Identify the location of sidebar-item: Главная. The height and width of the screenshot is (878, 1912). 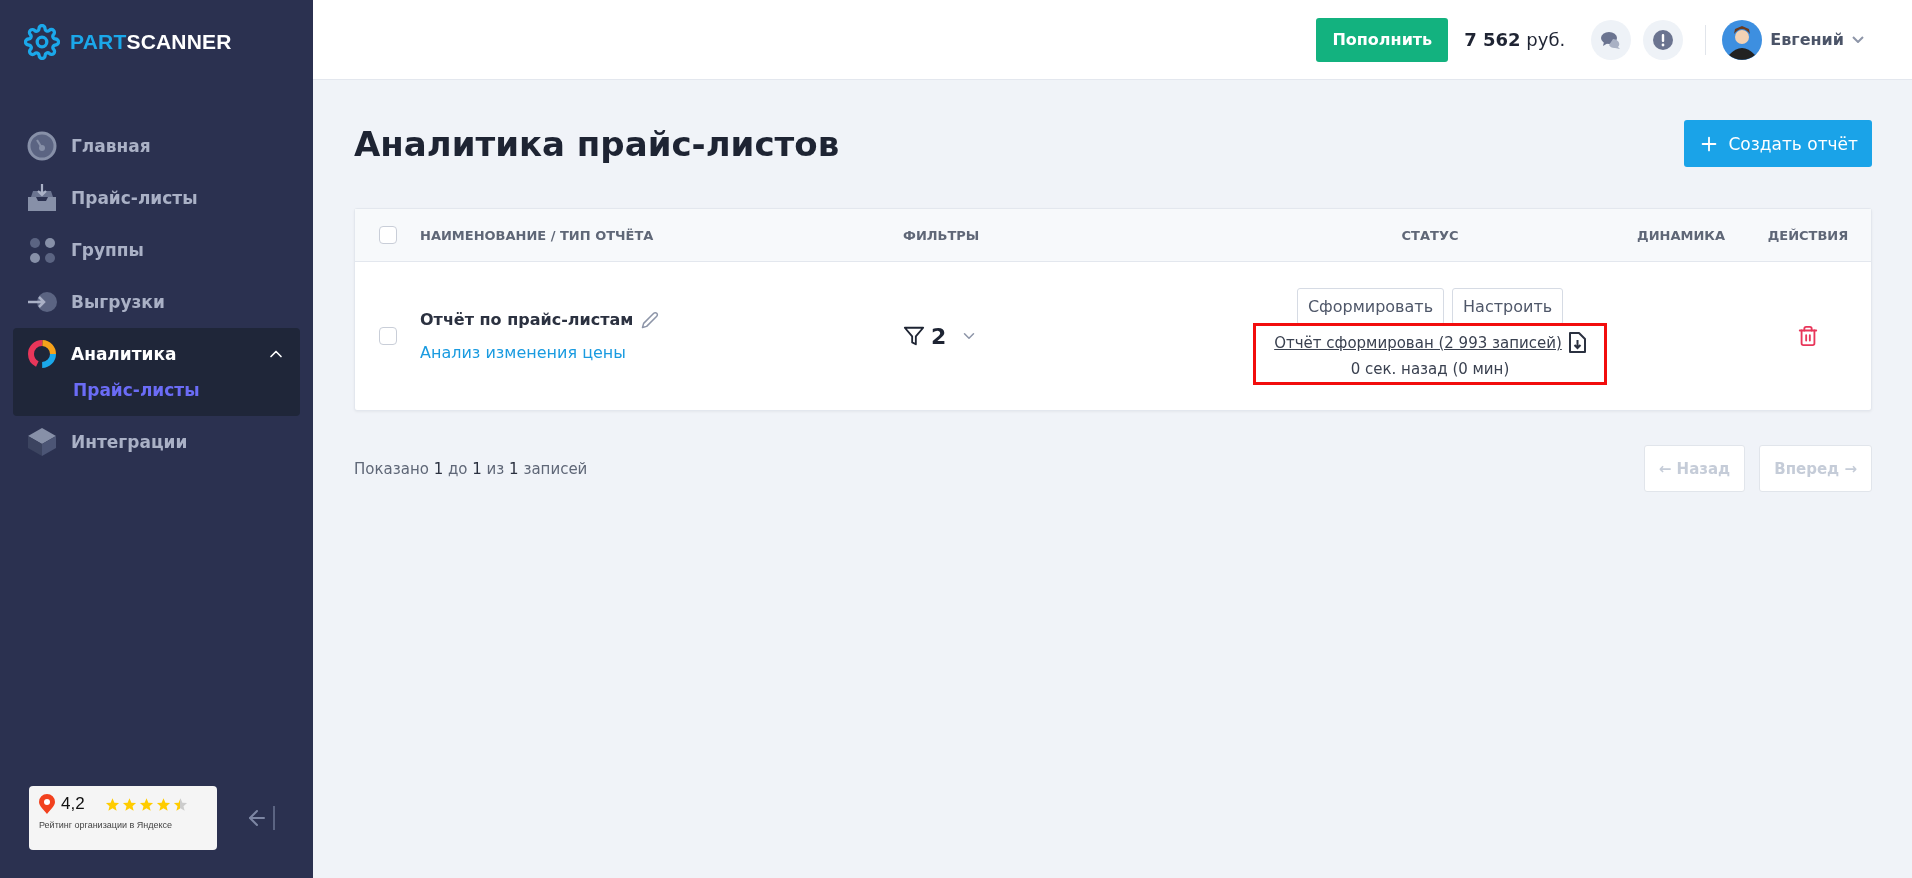
(156, 146).